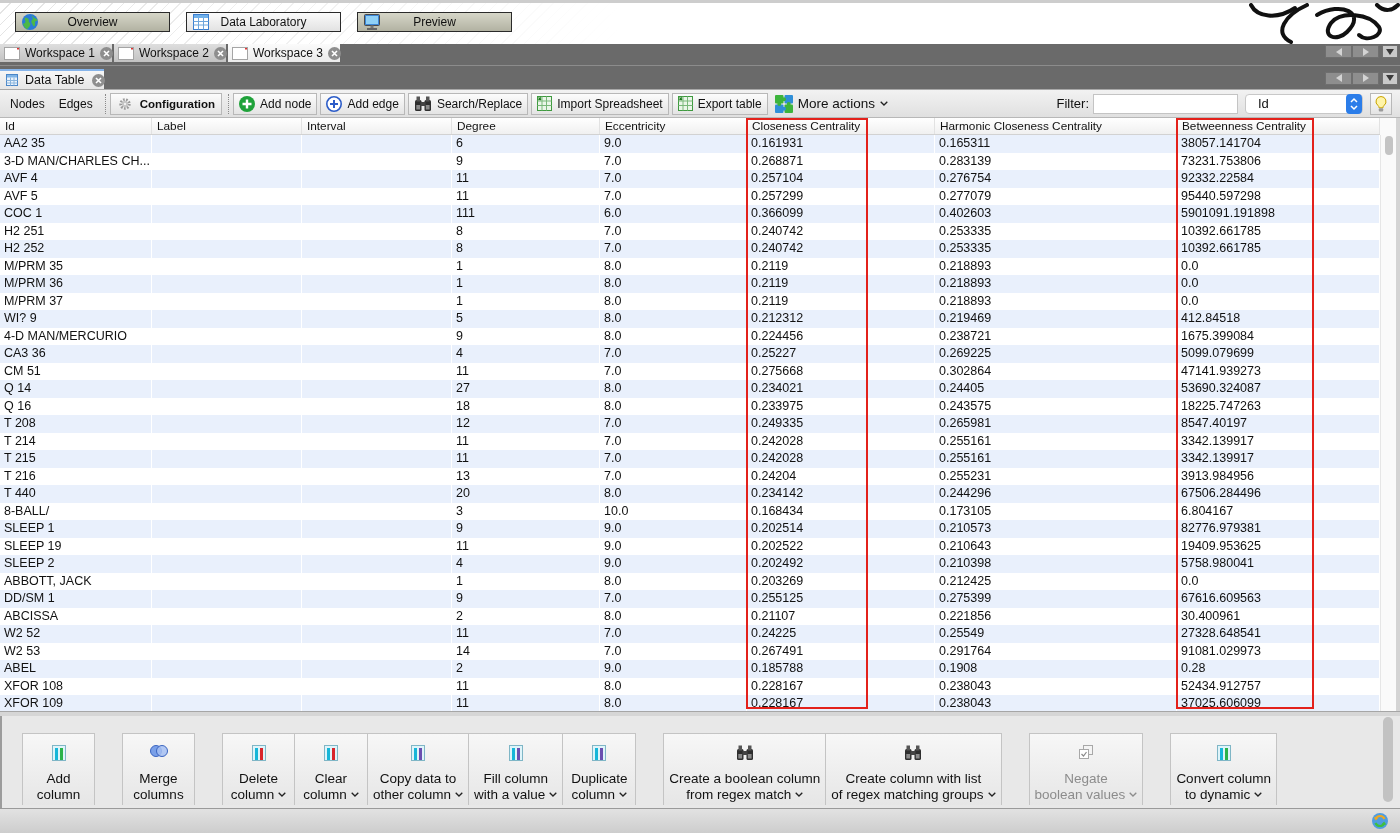 The height and width of the screenshot is (833, 1400). Describe the element at coordinates (258, 769) in the screenshot. I see `column-tool-button: Delete column` at that location.